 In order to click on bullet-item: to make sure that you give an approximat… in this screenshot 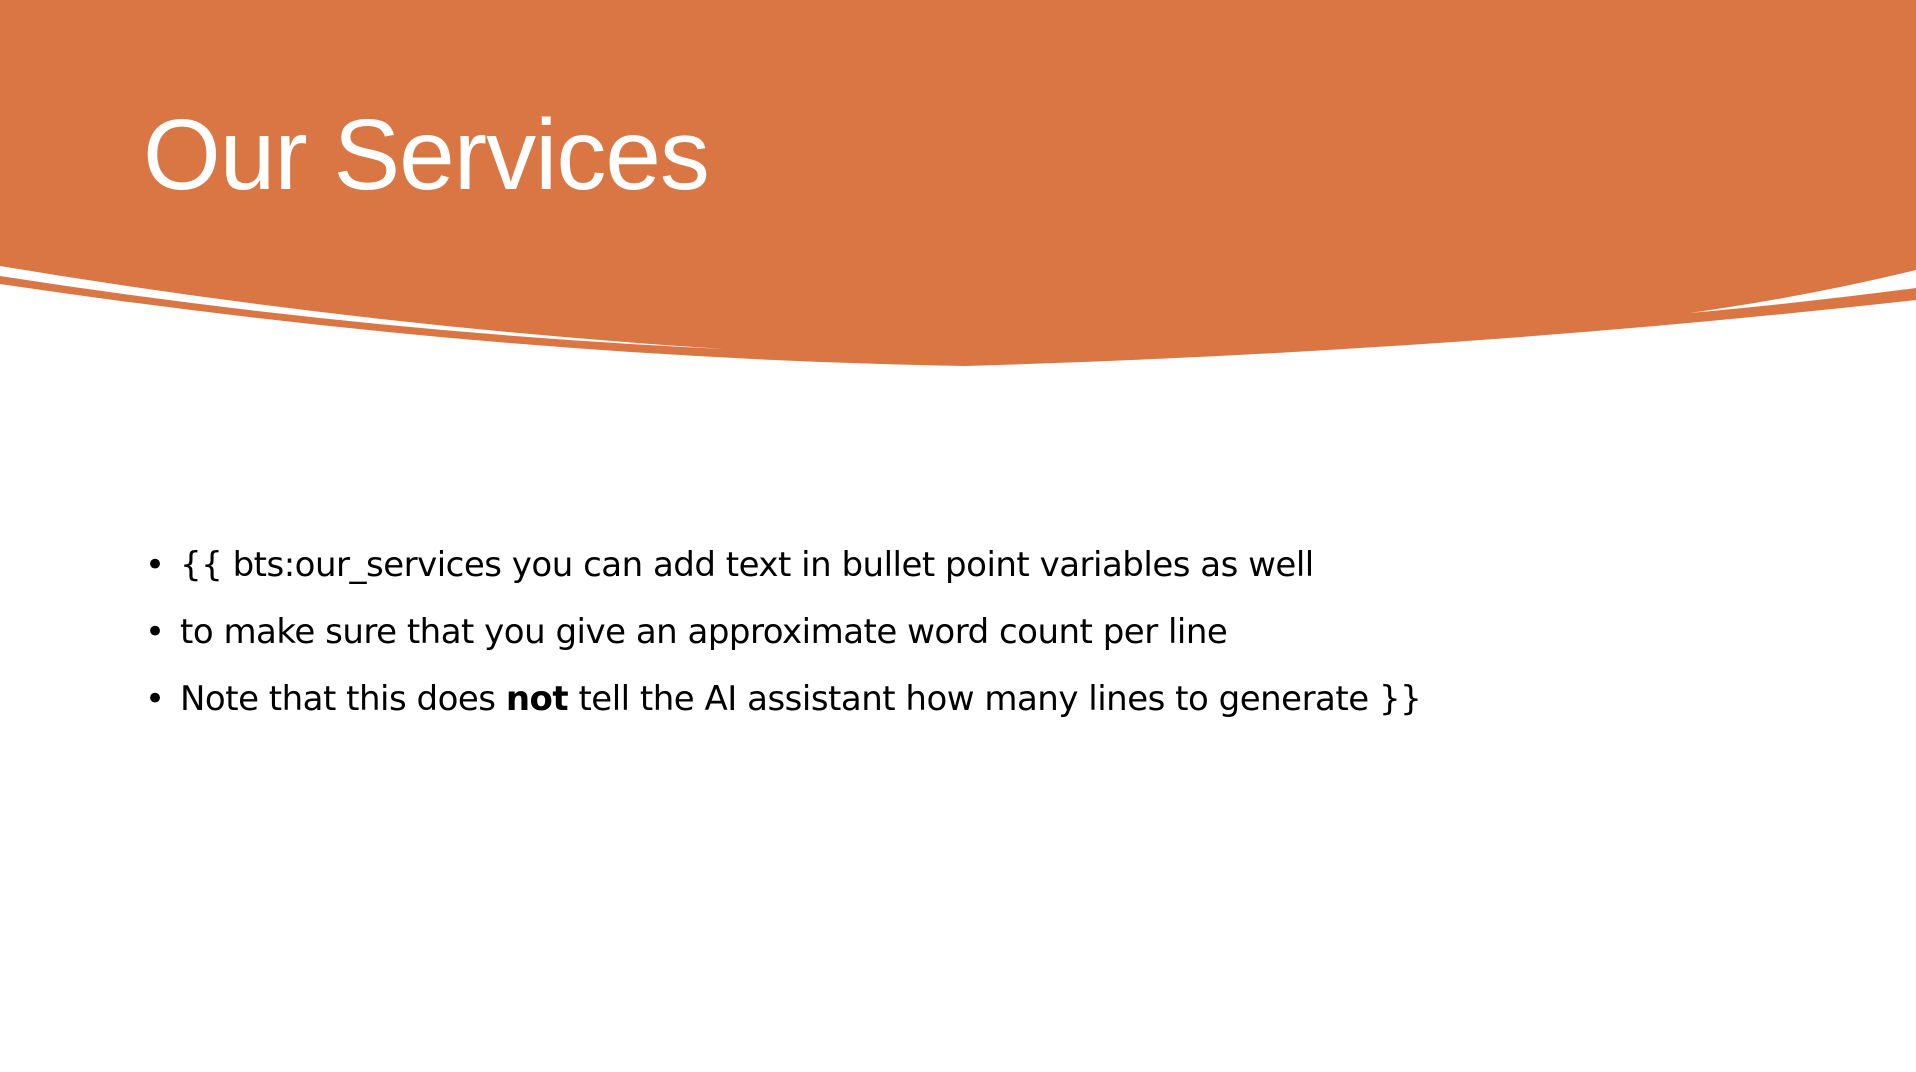, I will do `click(783, 641)`.